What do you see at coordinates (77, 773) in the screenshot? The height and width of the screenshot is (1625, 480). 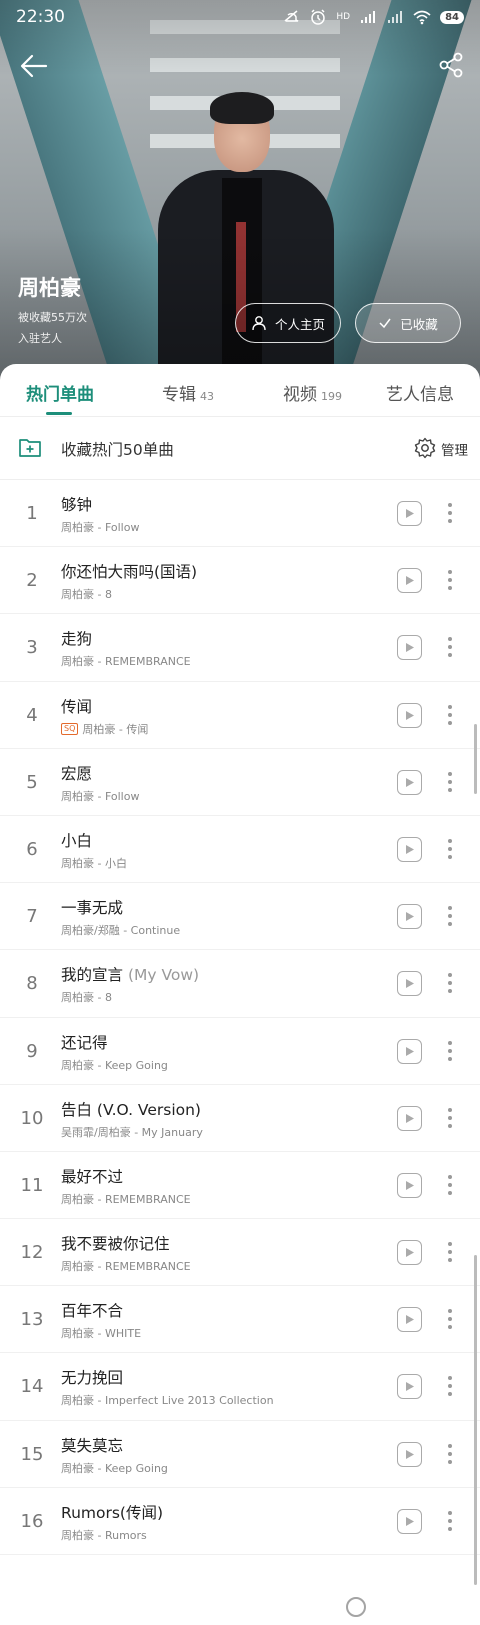 I see `song-title-text: 宏愿` at bounding box center [77, 773].